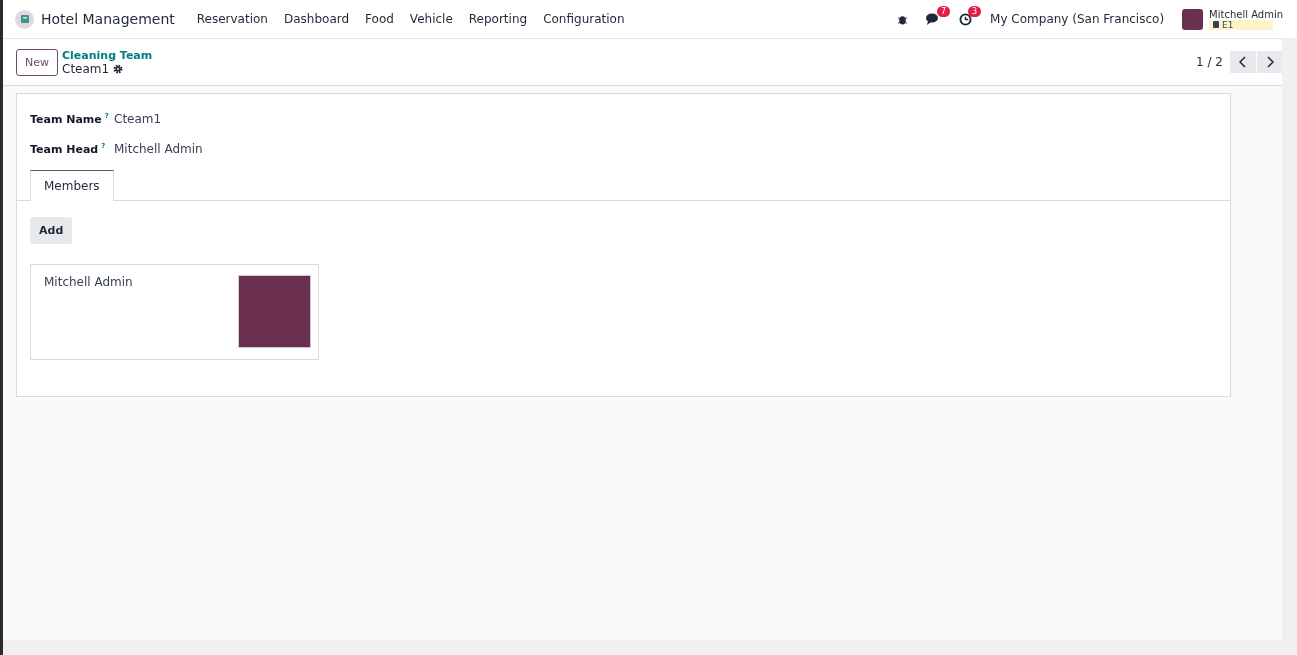  I want to click on new-button: New, so click(37, 62).